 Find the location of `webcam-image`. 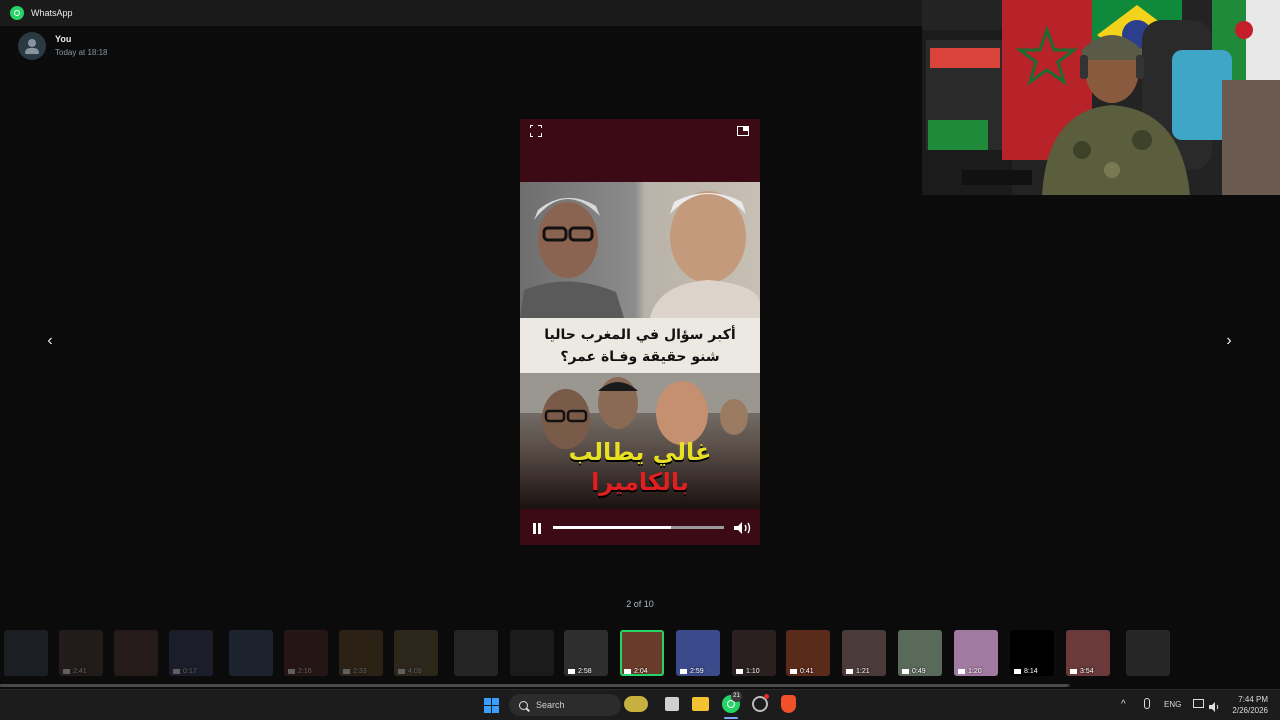

webcam-image is located at coordinates (1101, 97).